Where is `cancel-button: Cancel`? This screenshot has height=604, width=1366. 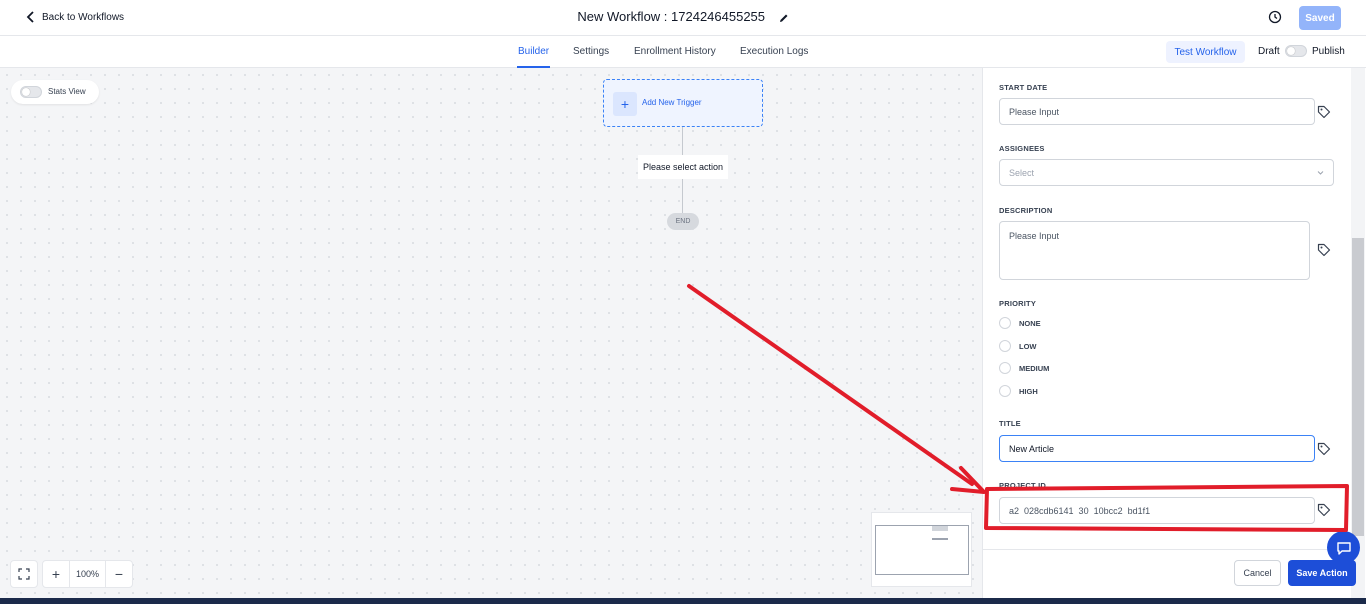
cancel-button: Cancel is located at coordinates (1257, 573).